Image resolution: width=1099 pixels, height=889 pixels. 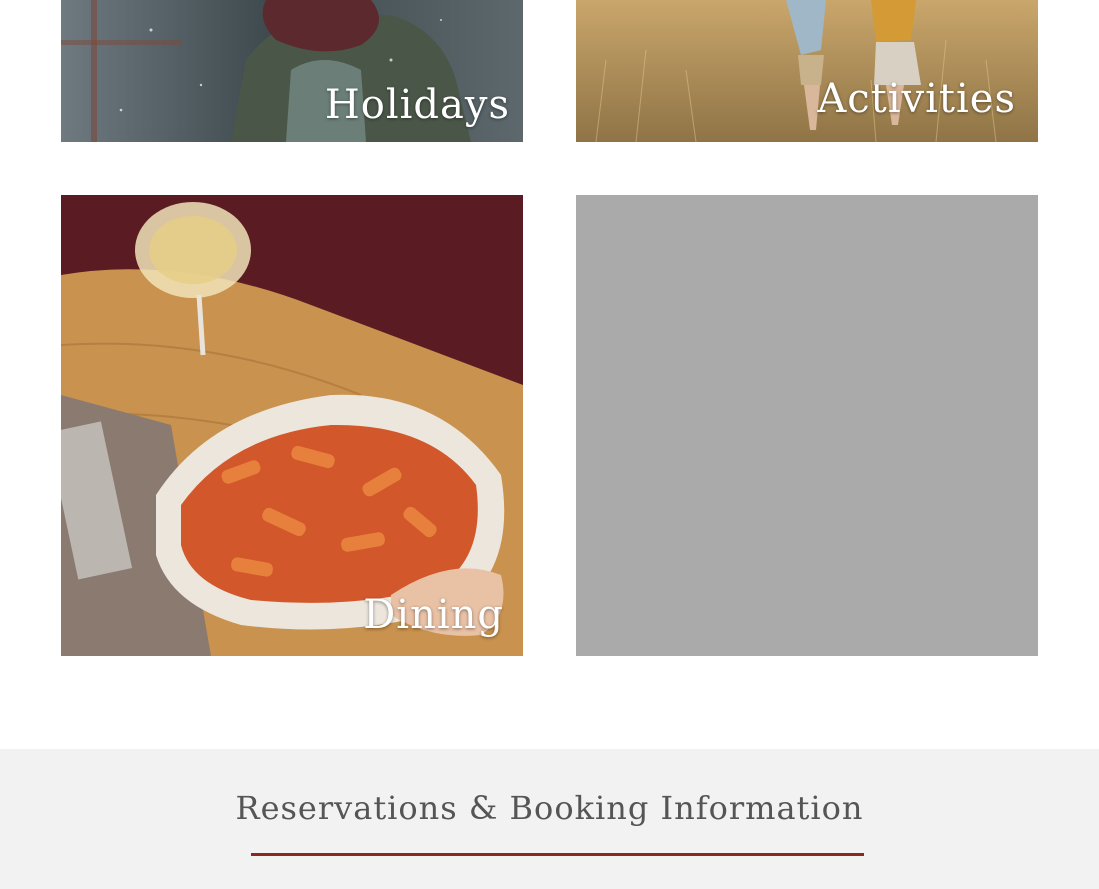 I want to click on activities-label: Activities, so click(x=916, y=99).